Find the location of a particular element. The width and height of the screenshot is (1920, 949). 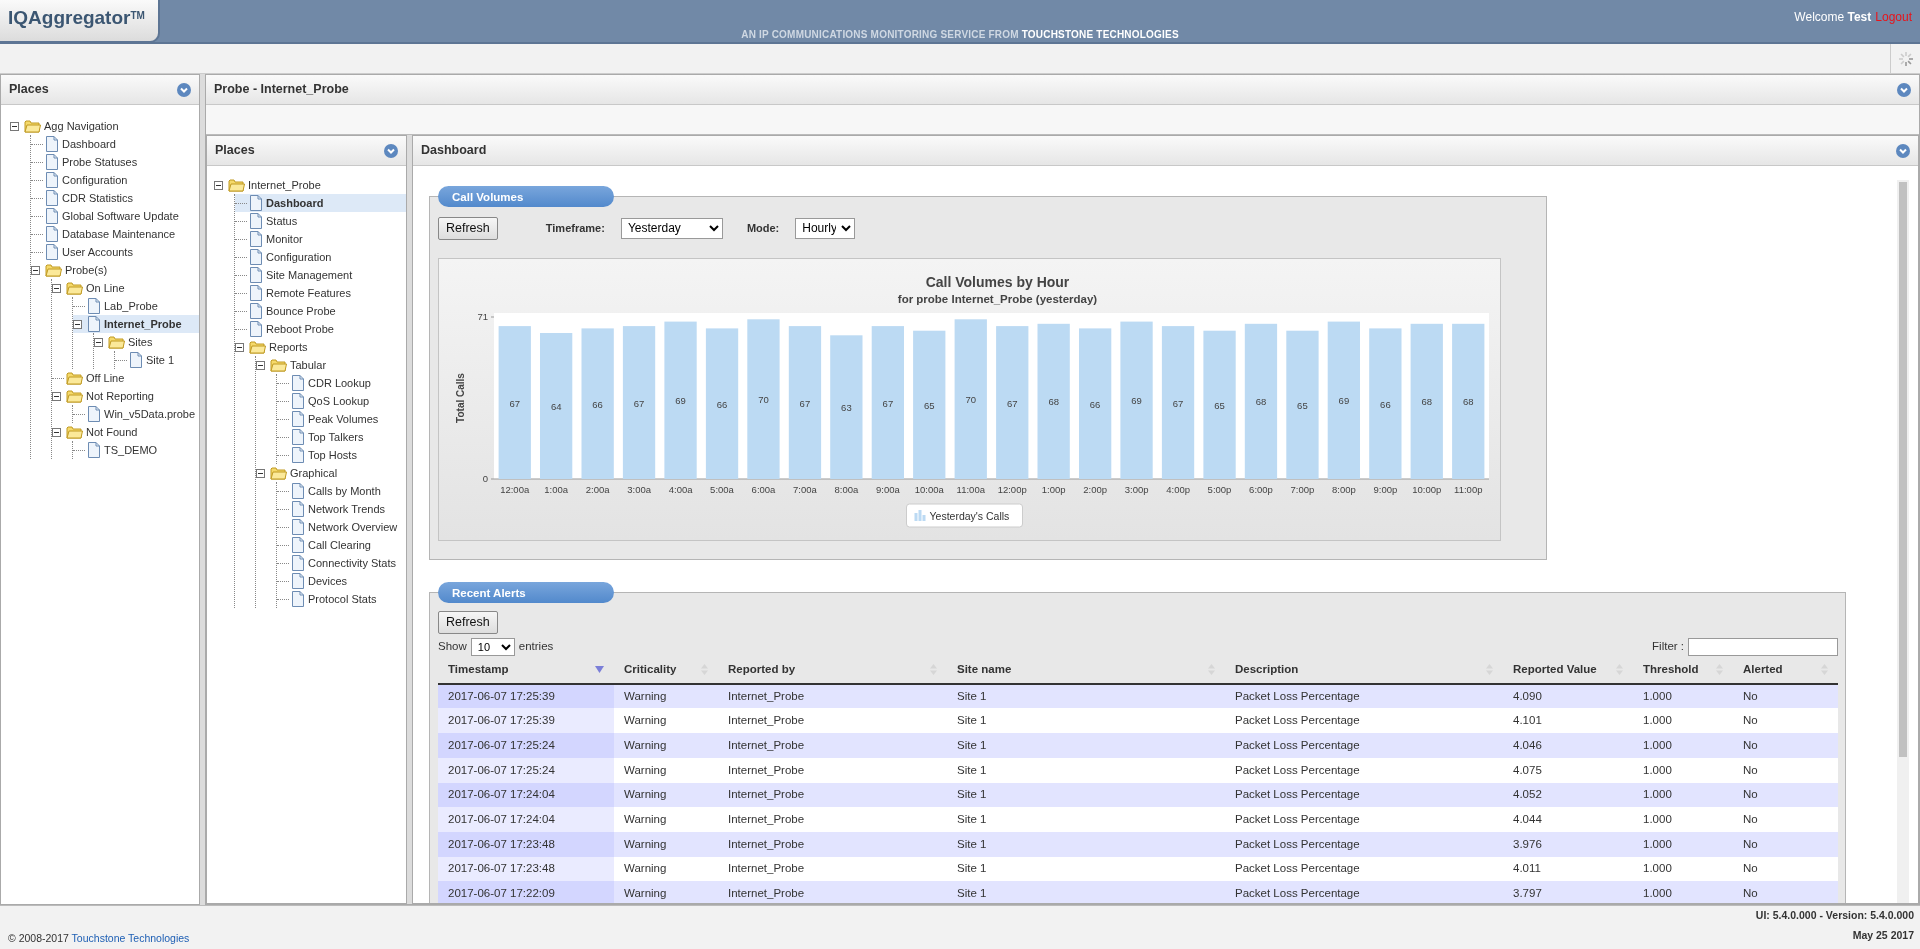

tree-item: Graphical is located at coordinates (331, 473).